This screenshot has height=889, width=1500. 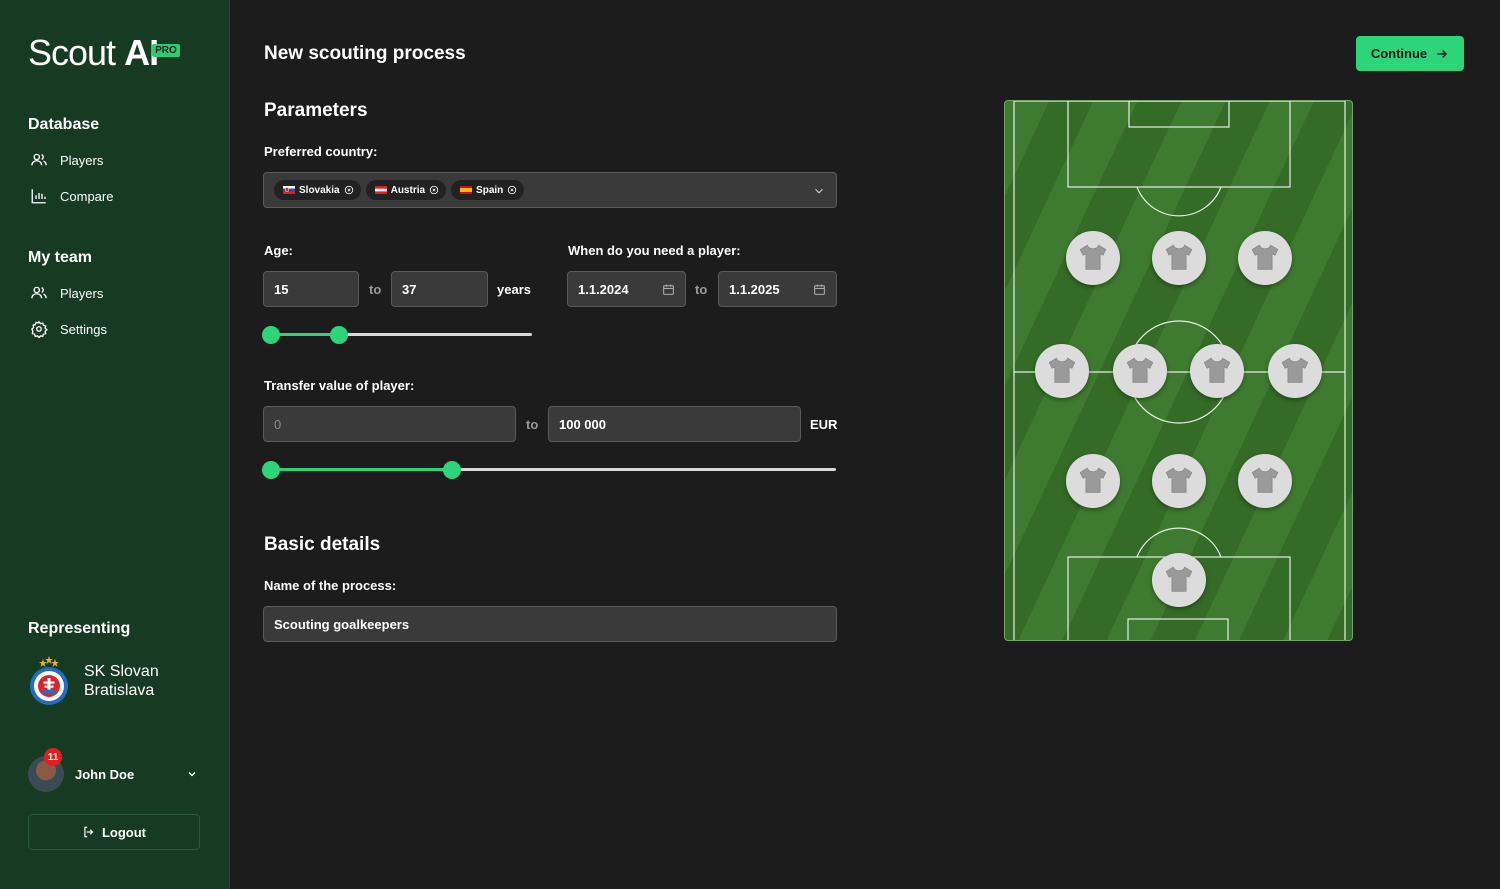 I want to click on club-name: SK Slovan Bratislava, so click(x=121, y=681).